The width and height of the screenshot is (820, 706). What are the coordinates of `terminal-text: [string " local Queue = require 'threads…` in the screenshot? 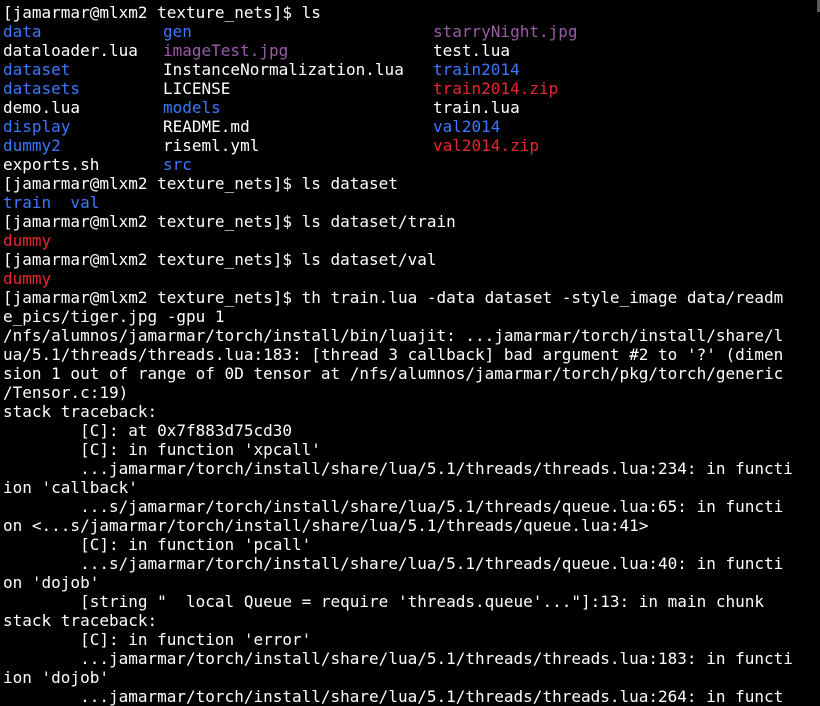 It's located at (383, 601).